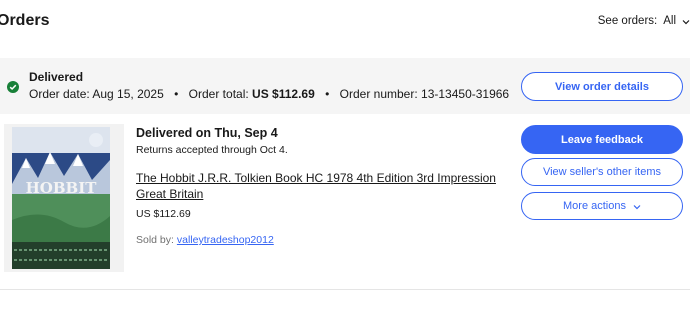 The image size is (690, 312). What do you see at coordinates (163, 214) in the screenshot?
I see `item-price: US $112.69` at bounding box center [163, 214].